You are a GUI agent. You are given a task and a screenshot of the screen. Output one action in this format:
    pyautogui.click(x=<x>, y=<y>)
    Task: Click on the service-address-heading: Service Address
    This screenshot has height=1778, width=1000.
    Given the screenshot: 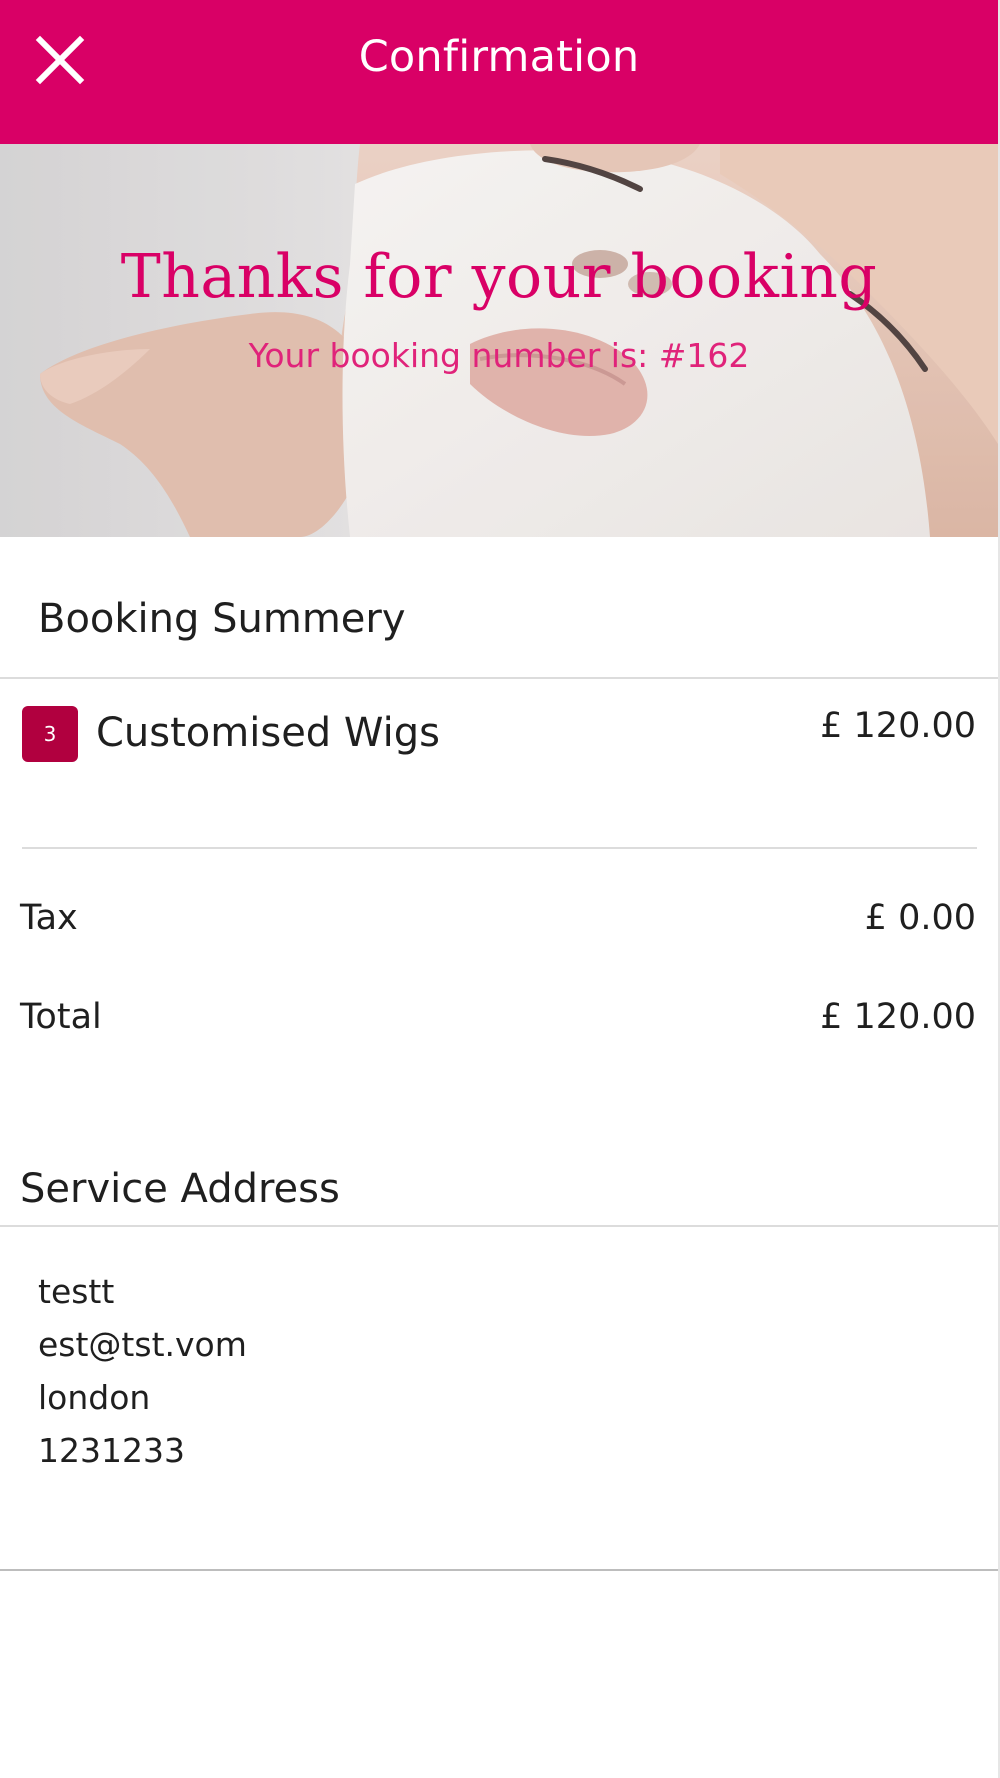 What is the action you would take?
    pyautogui.click(x=180, y=1189)
    